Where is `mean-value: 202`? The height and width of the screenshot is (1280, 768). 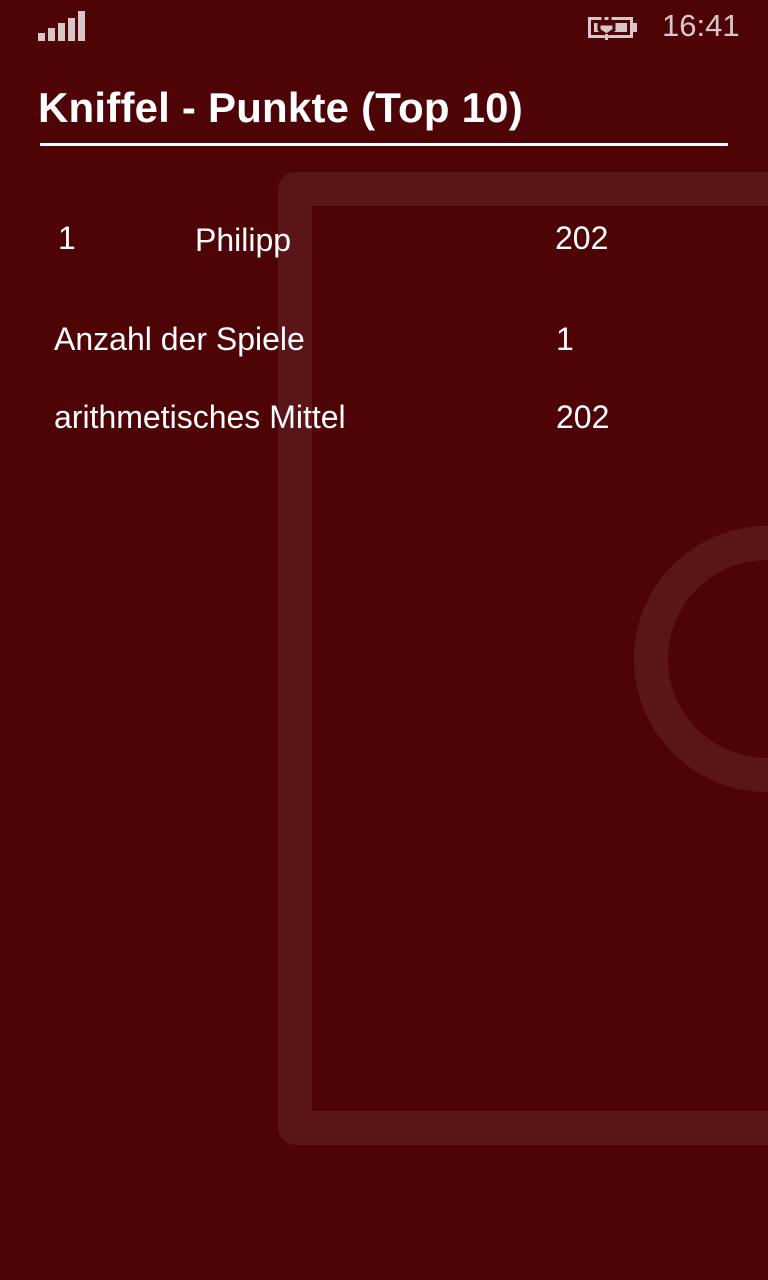
mean-value: 202 is located at coordinates (583, 417).